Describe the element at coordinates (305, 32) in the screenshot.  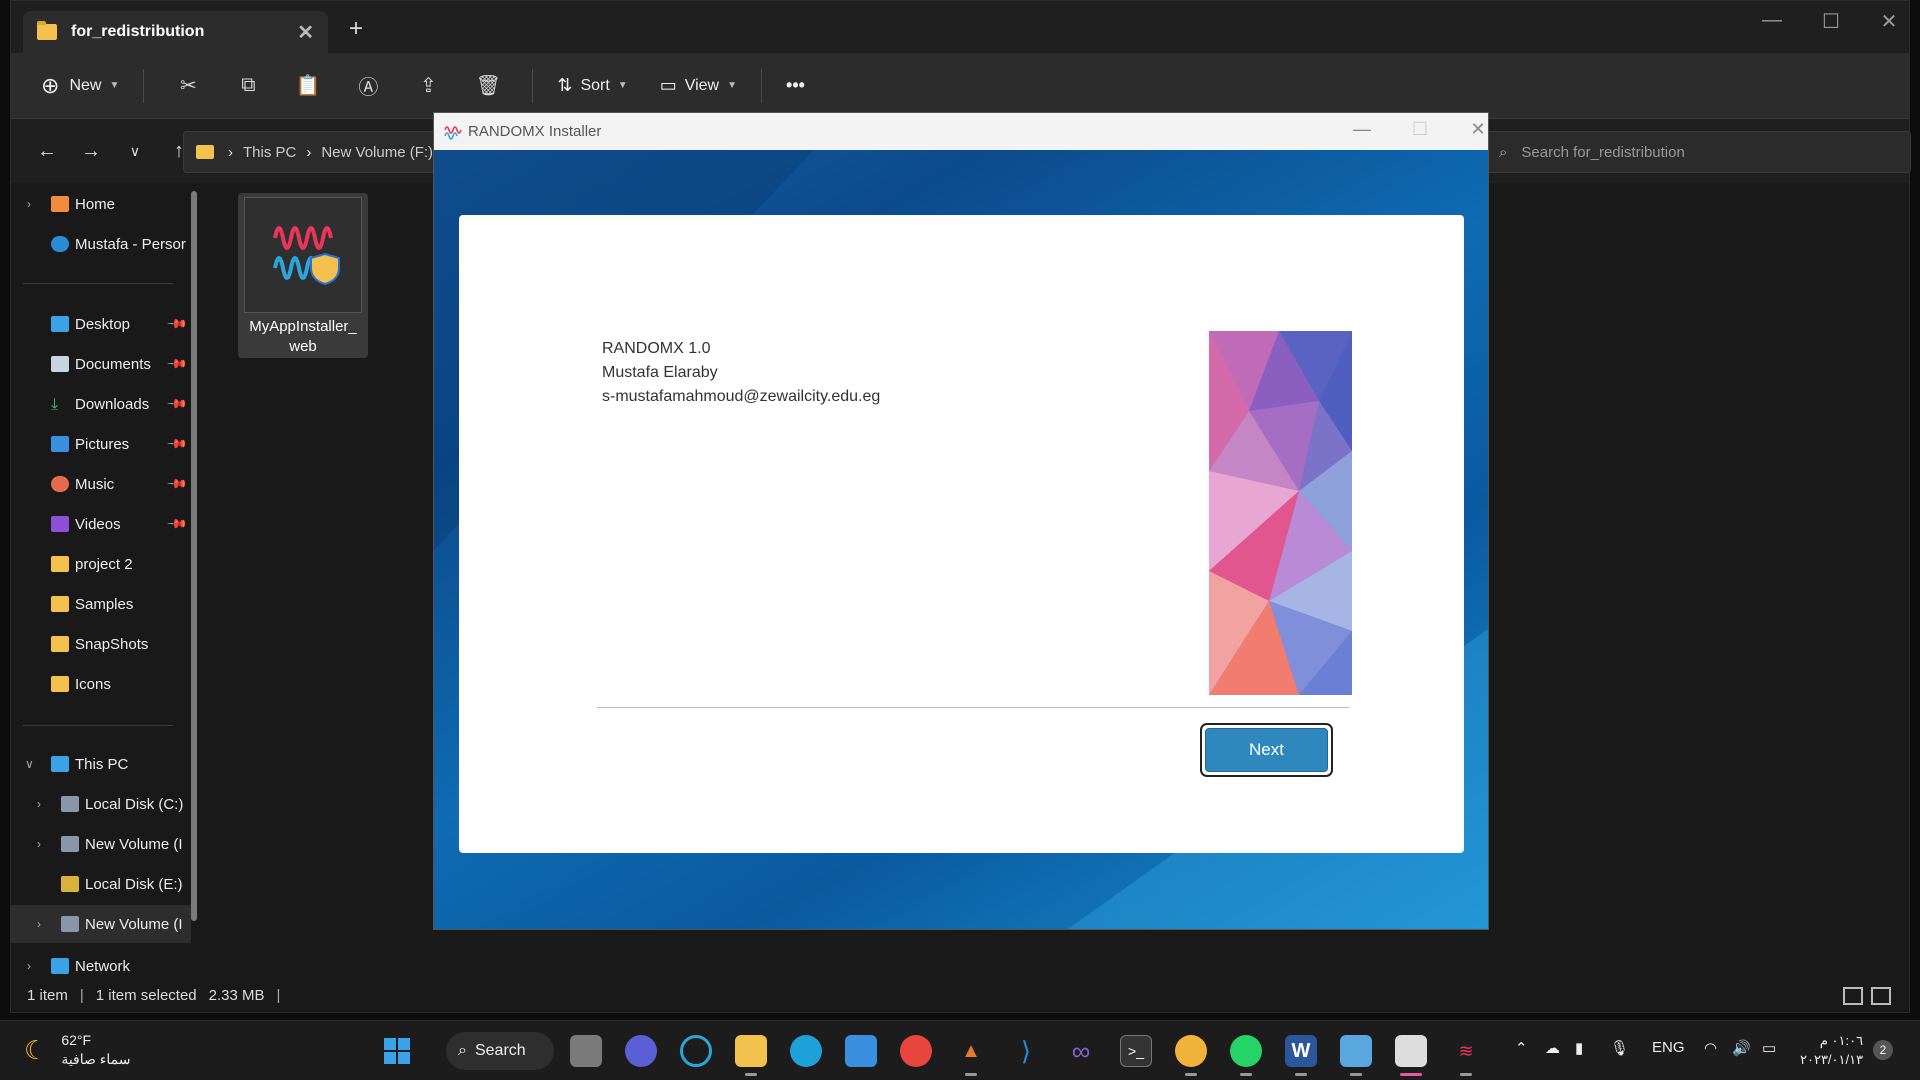
I see `tab-close-icon: ✕` at that location.